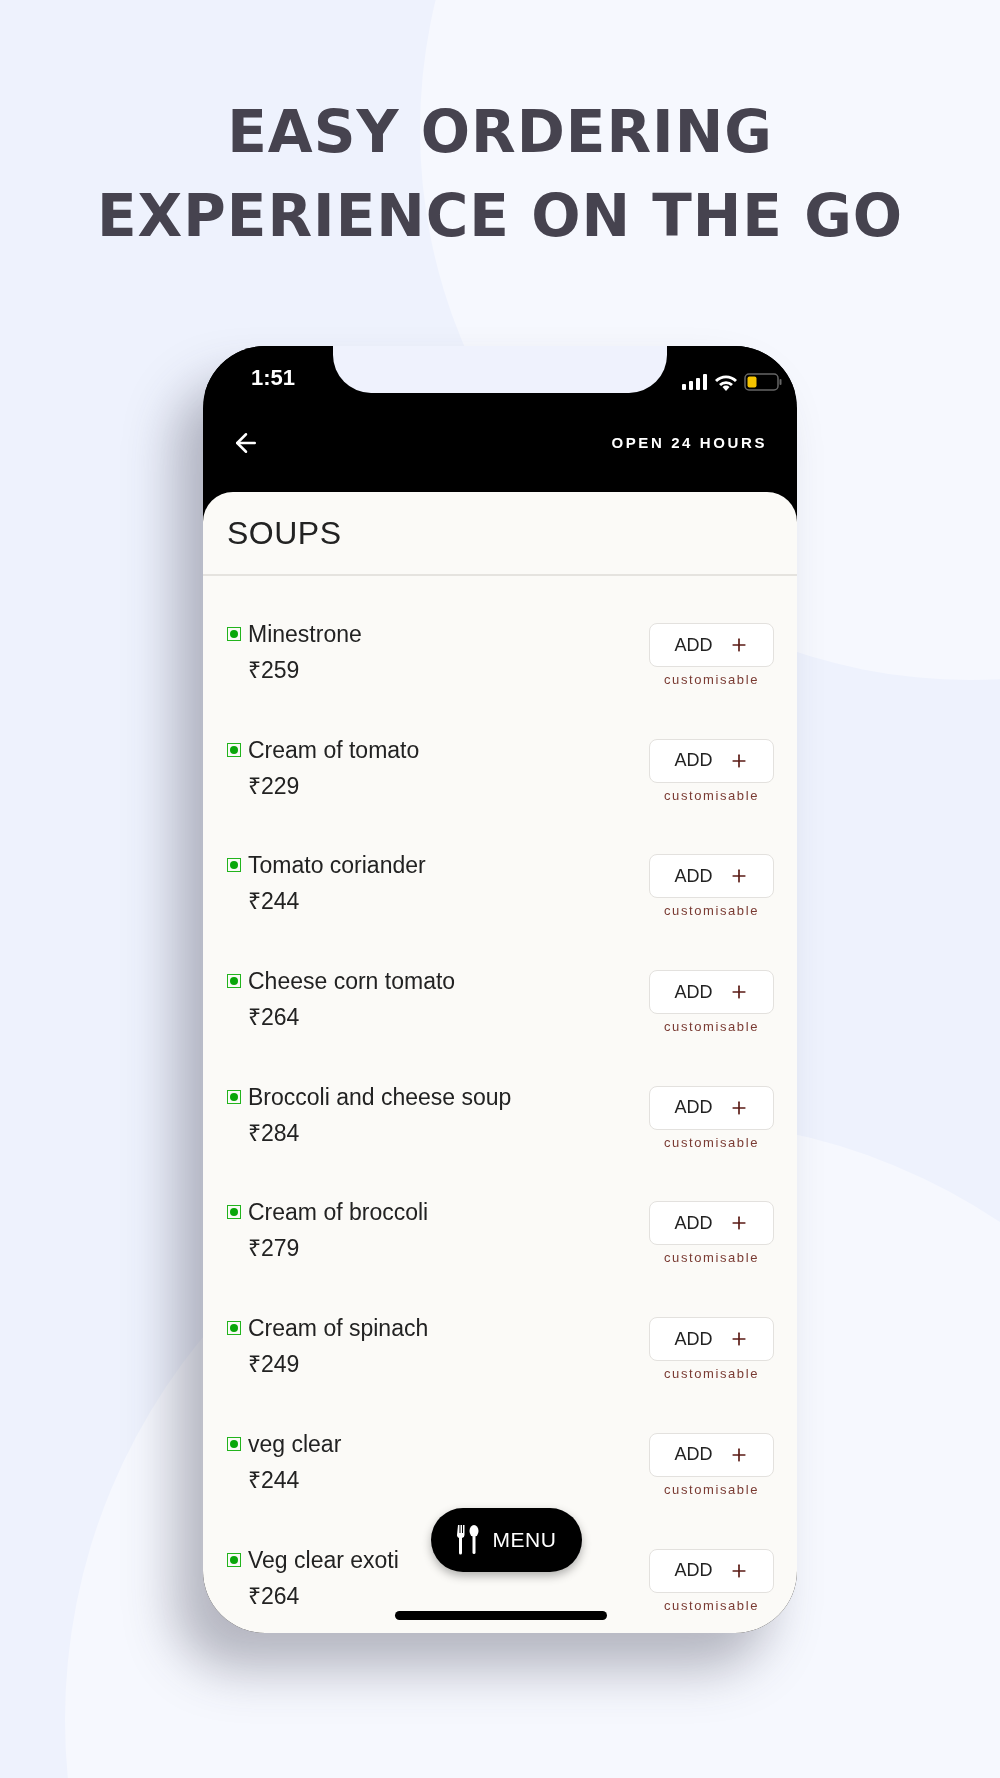 The image size is (1000, 1778). Describe the element at coordinates (467, 1540) in the screenshot. I see `cutlery-icon` at that location.